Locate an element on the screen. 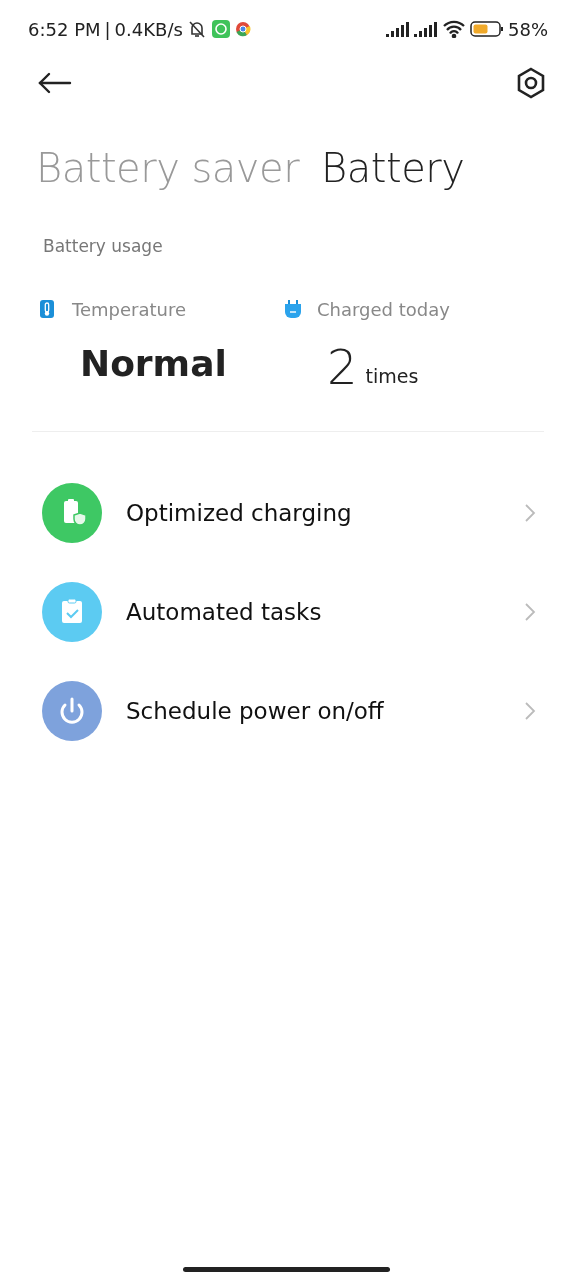  chat-app-icon is located at coordinates (220, 29).